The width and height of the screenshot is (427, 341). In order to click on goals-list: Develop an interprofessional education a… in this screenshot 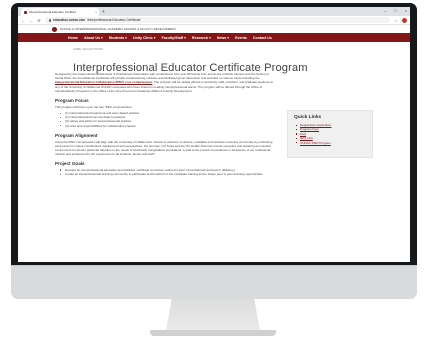, I will do `click(166, 172)`.